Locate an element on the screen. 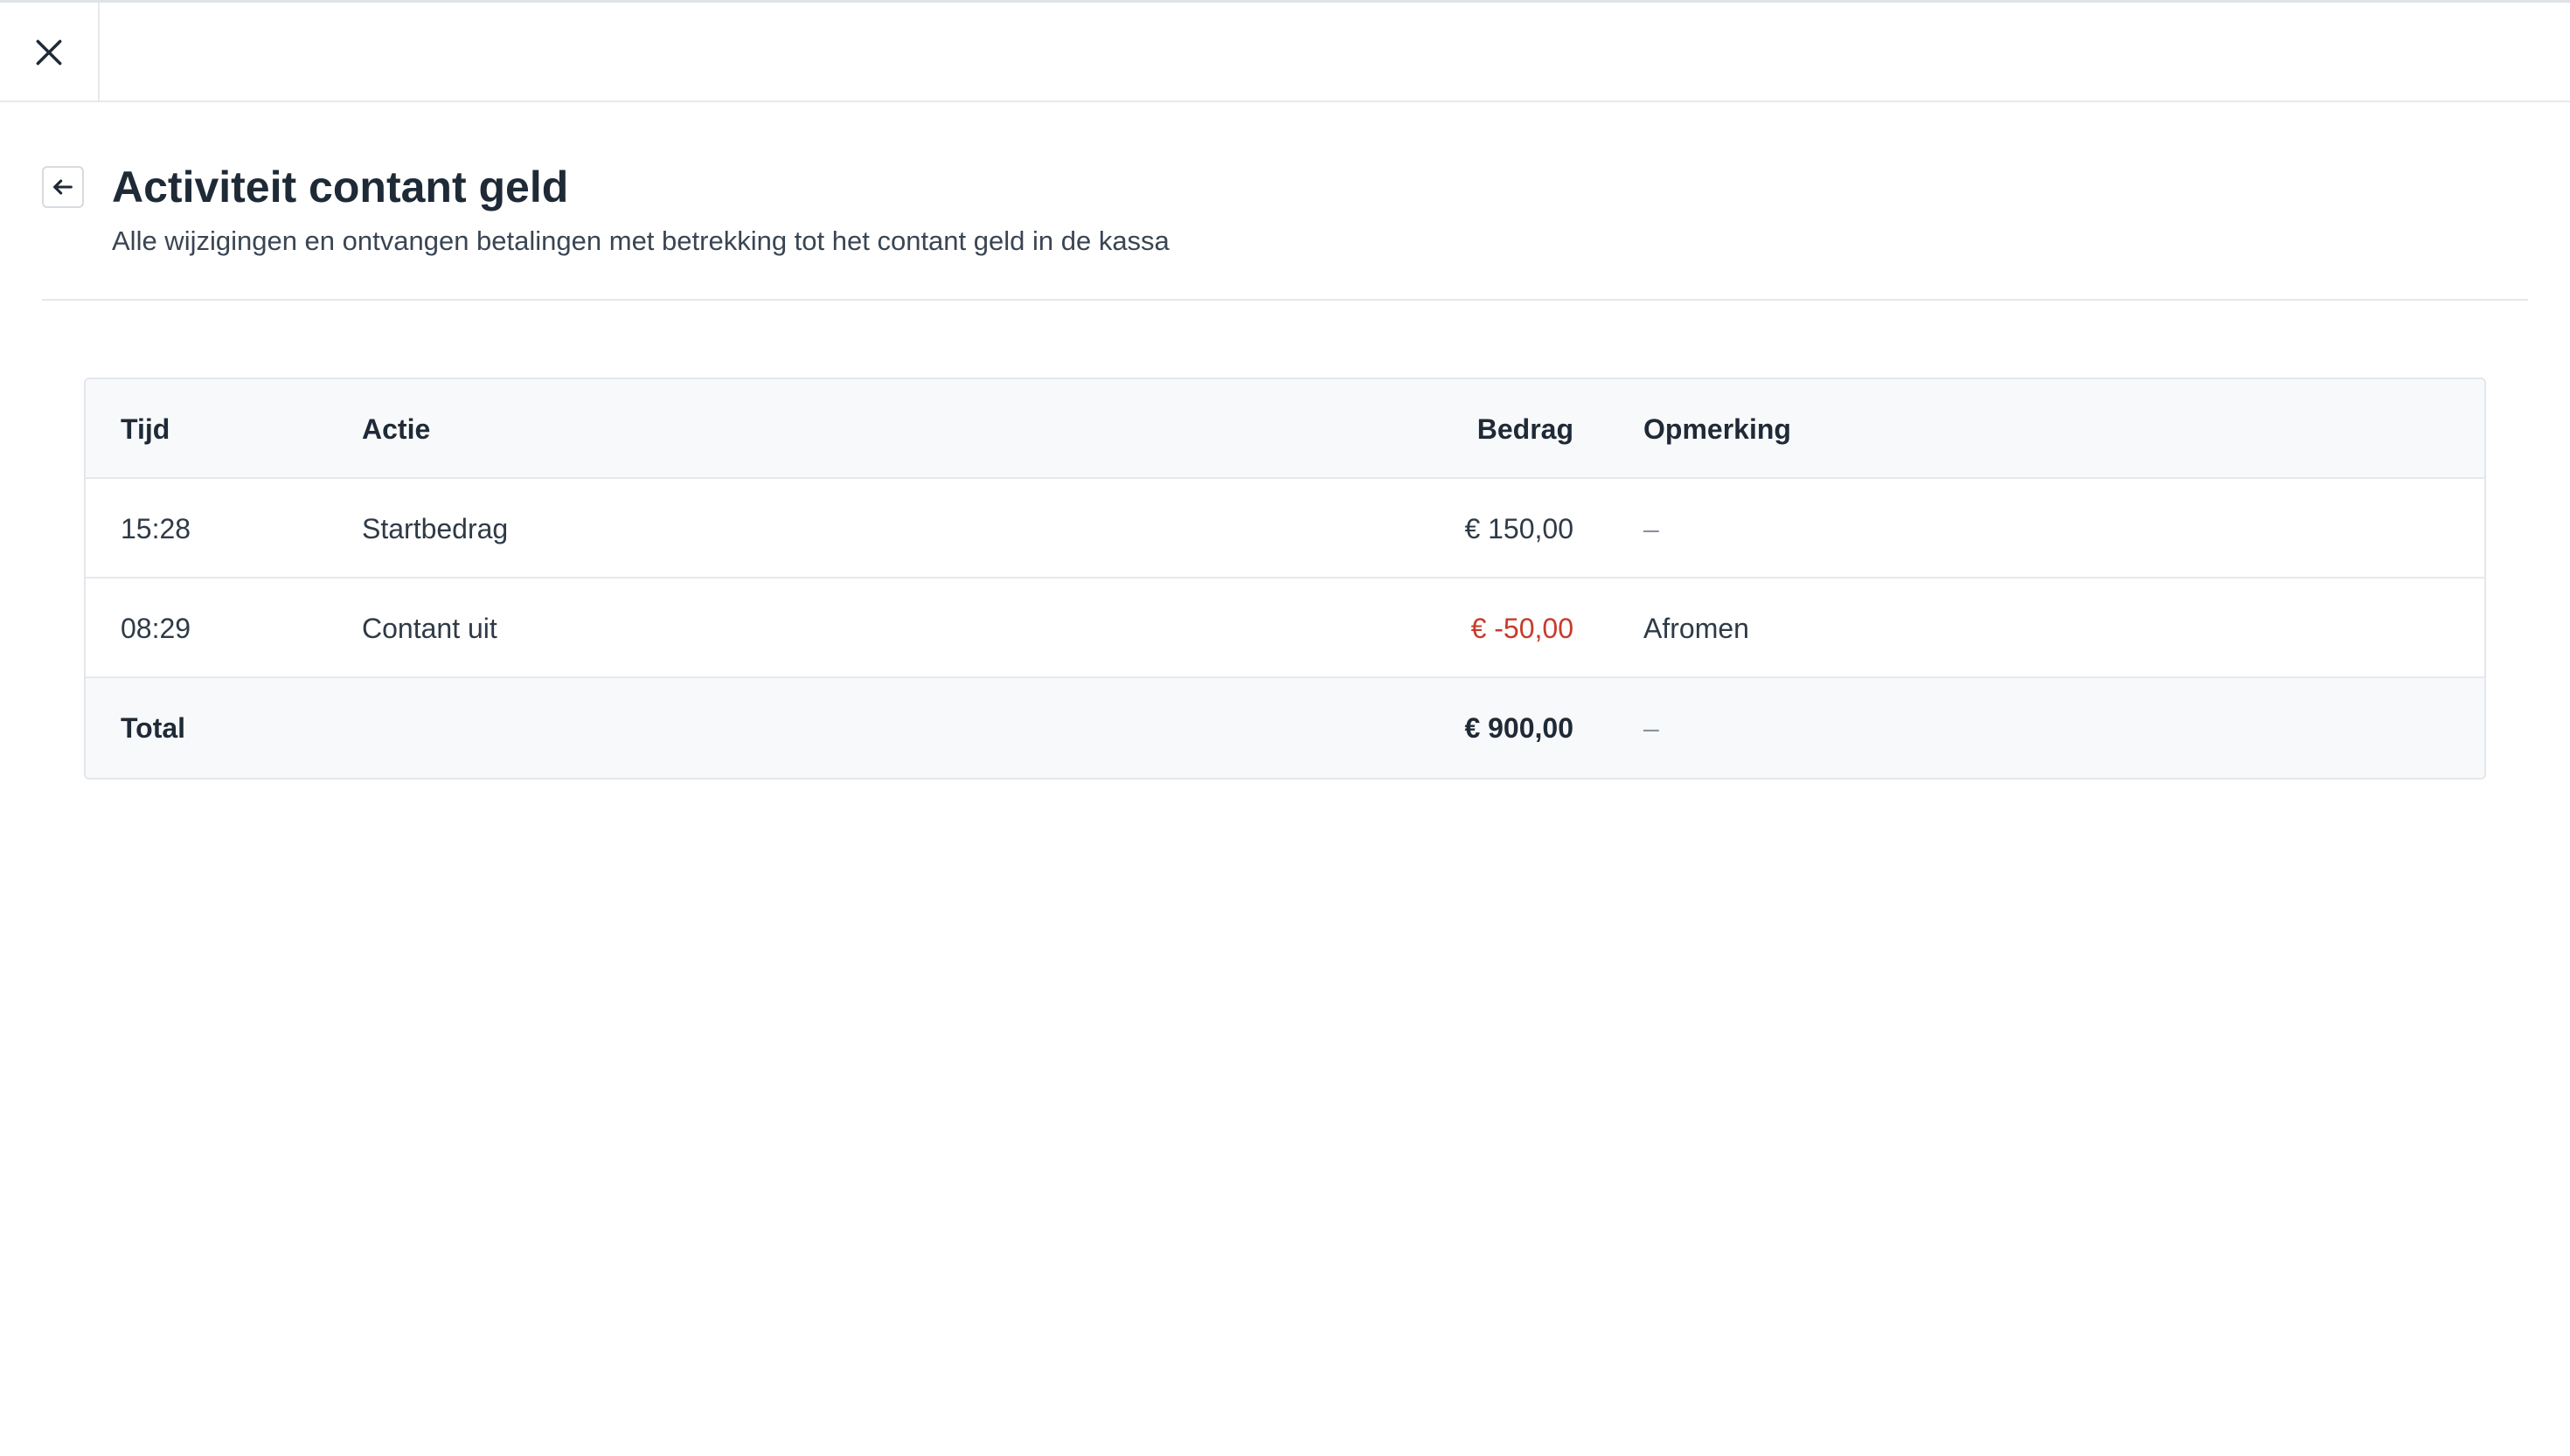  close-icon is located at coordinates (49, 52).